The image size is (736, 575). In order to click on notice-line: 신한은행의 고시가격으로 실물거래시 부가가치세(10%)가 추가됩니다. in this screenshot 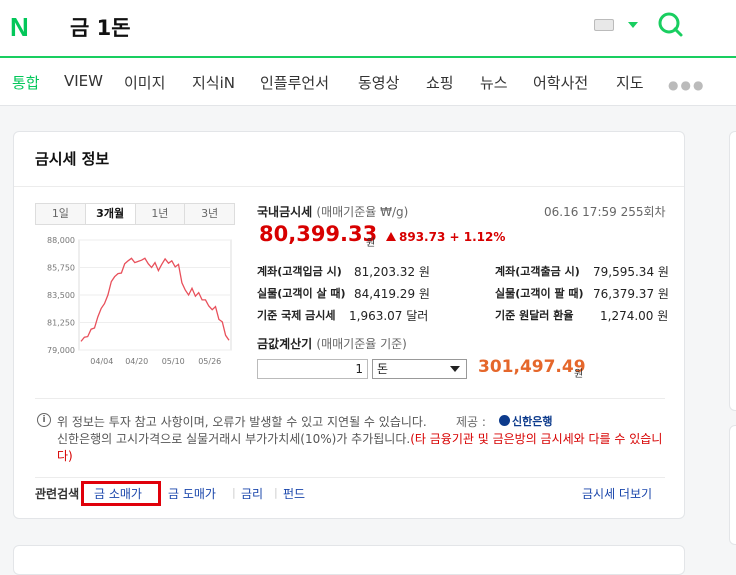, I will do `click(234, 439)`.